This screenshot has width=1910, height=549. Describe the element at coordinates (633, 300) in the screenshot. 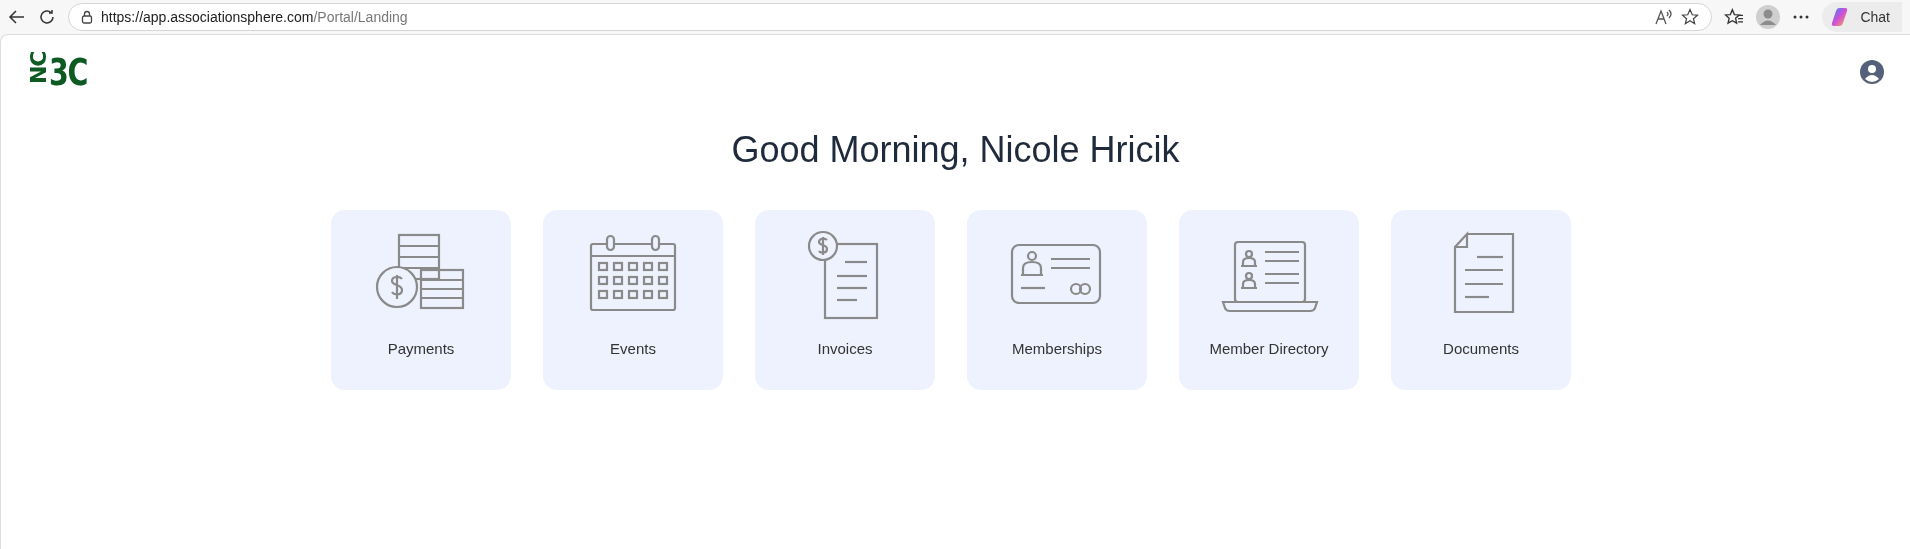

I see `module-tile: Events` at that location.